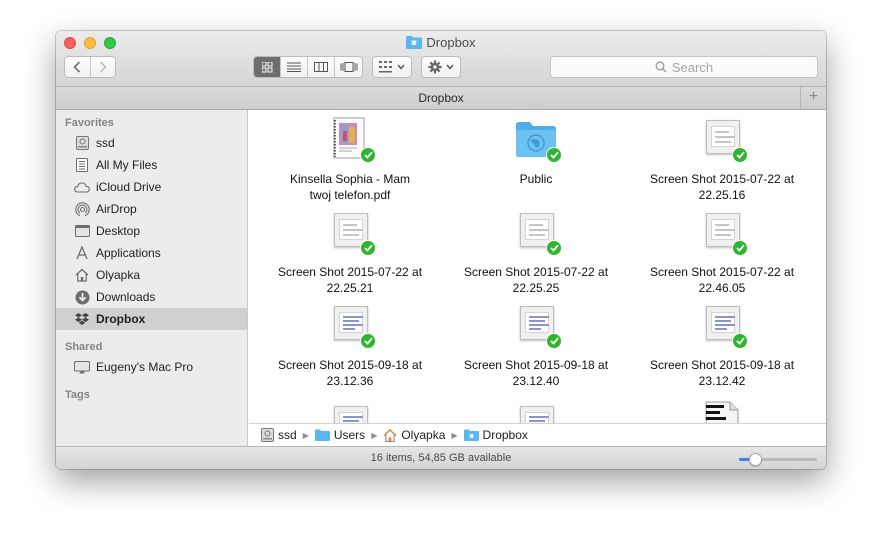 The image size is (882, 550). Describe the element at coordinates (294, 67) in the screenshot. I see `list-view-button` at that location.